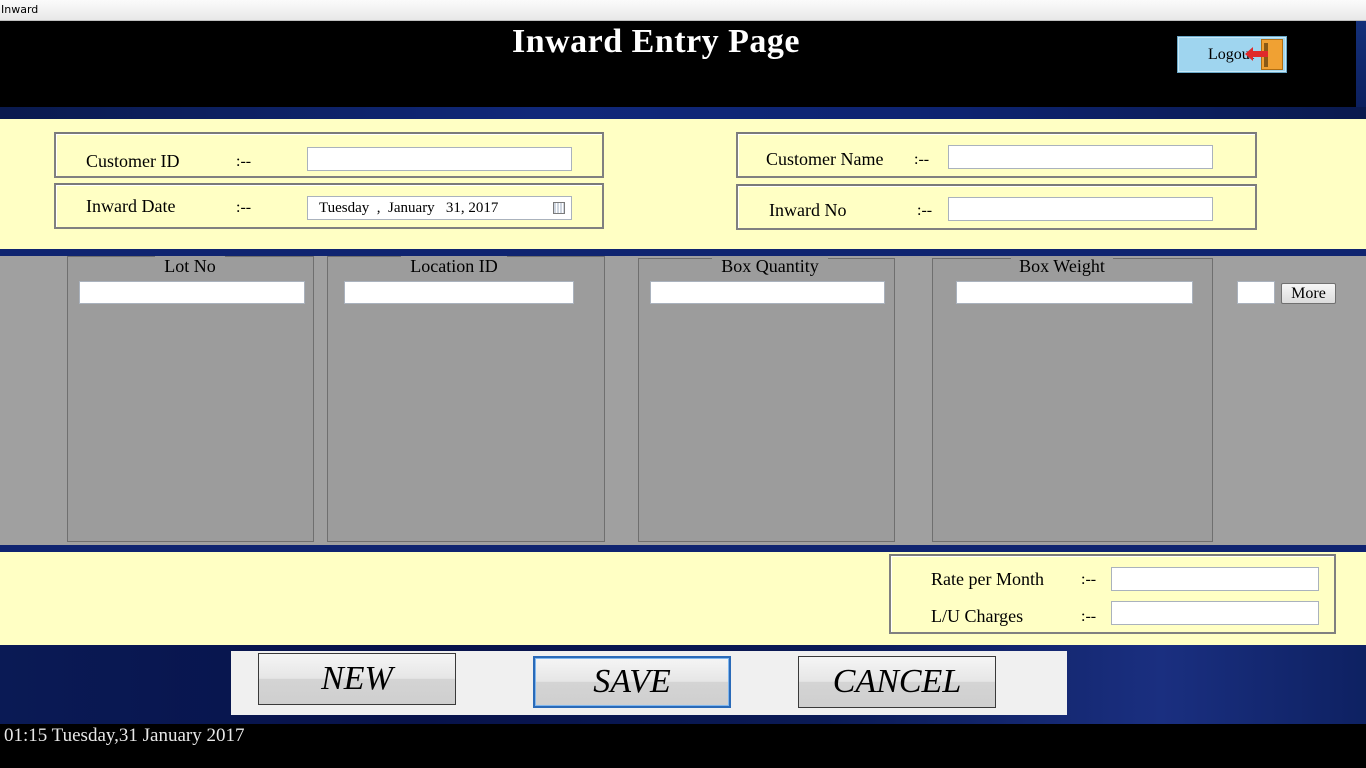 The height and width of the screenshot is (768, 1366). What do you see at coordinates (656, 41) in the screenshot?
I see `page-title: Inward Entry Page` at bounding box center [656, 41].